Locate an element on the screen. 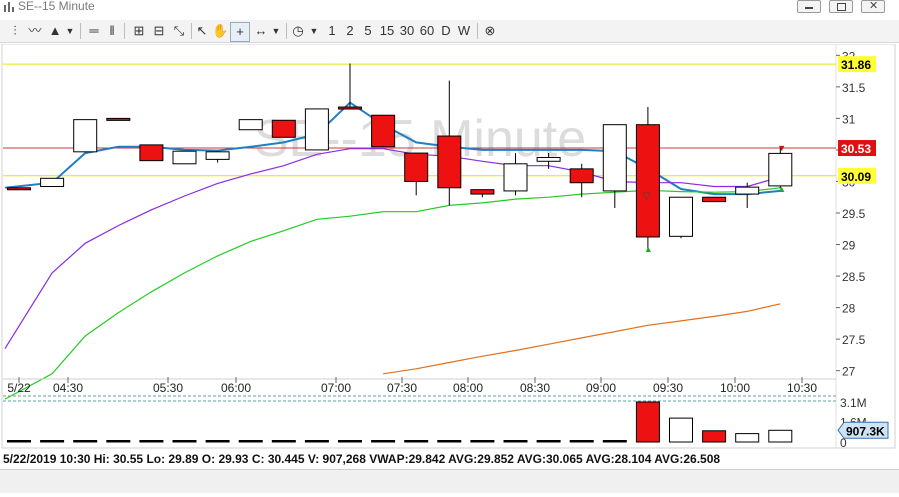  time-tick-label: 09:00 is located at coordinates (601, 388).